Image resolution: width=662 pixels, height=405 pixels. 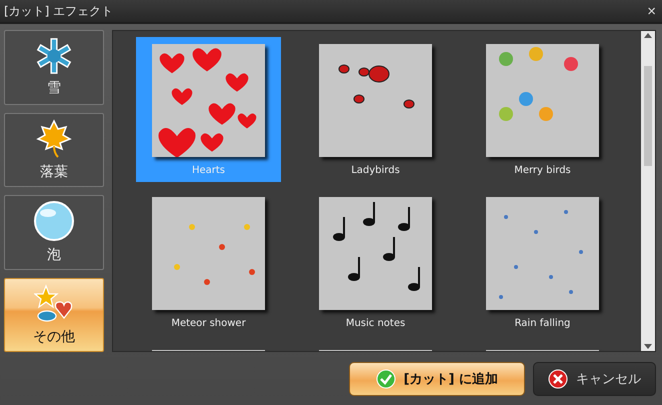 What do you see at coordinates (648, 191) in the screenshot?
I see `scrollbar` at bounding box center [648, 191].